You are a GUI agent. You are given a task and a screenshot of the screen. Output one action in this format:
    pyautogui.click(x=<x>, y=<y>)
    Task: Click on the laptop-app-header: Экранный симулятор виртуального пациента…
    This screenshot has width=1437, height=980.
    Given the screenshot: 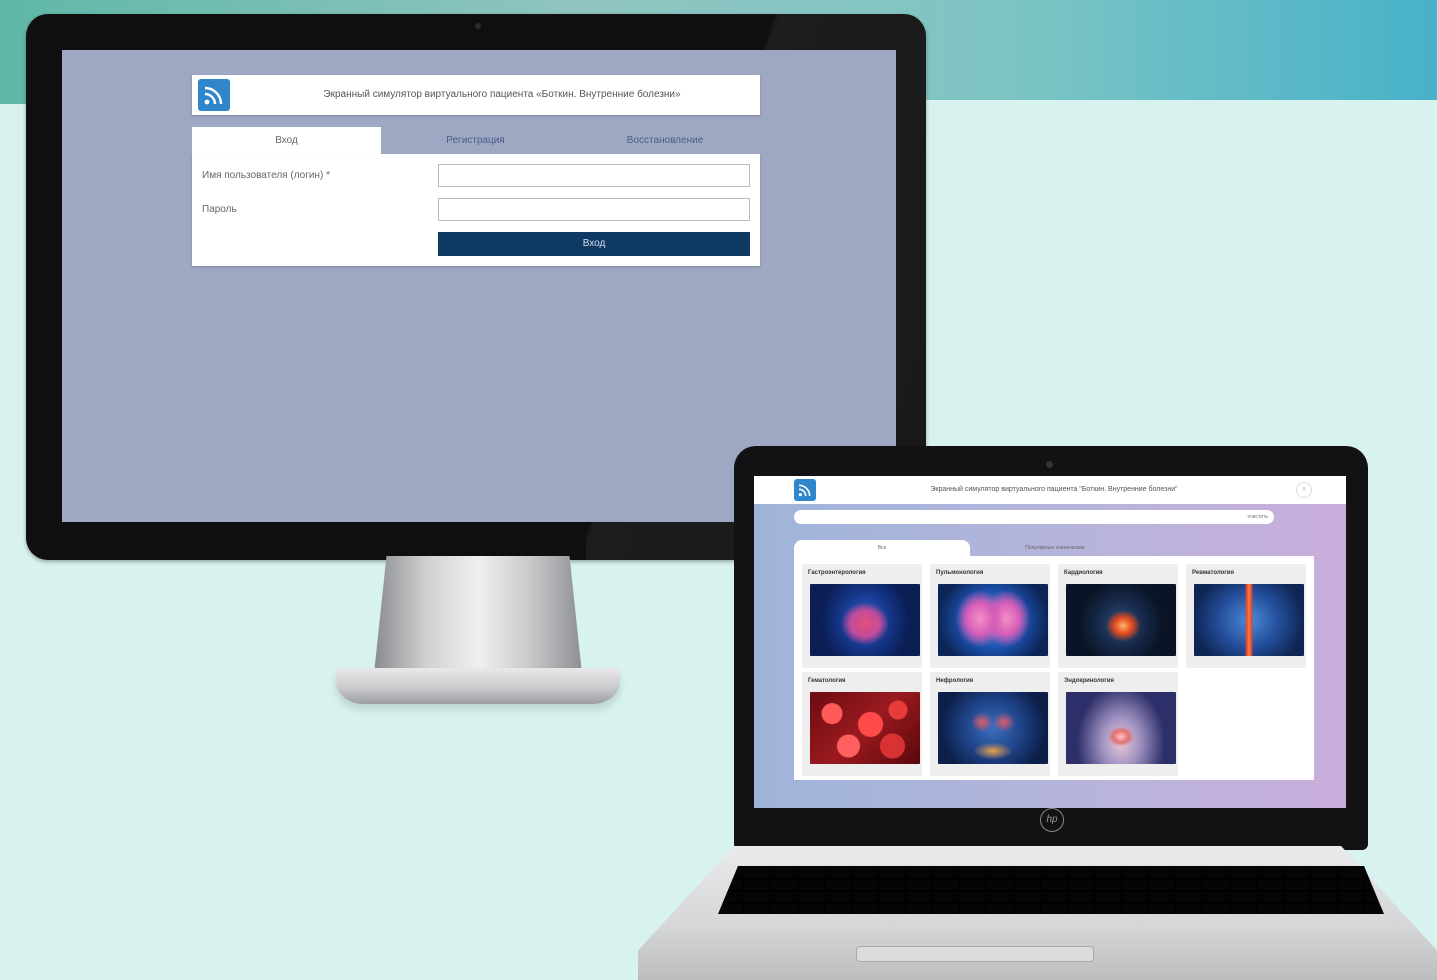 What is the action you would take?
    pyautogui.click(x=1050, y=490)
    